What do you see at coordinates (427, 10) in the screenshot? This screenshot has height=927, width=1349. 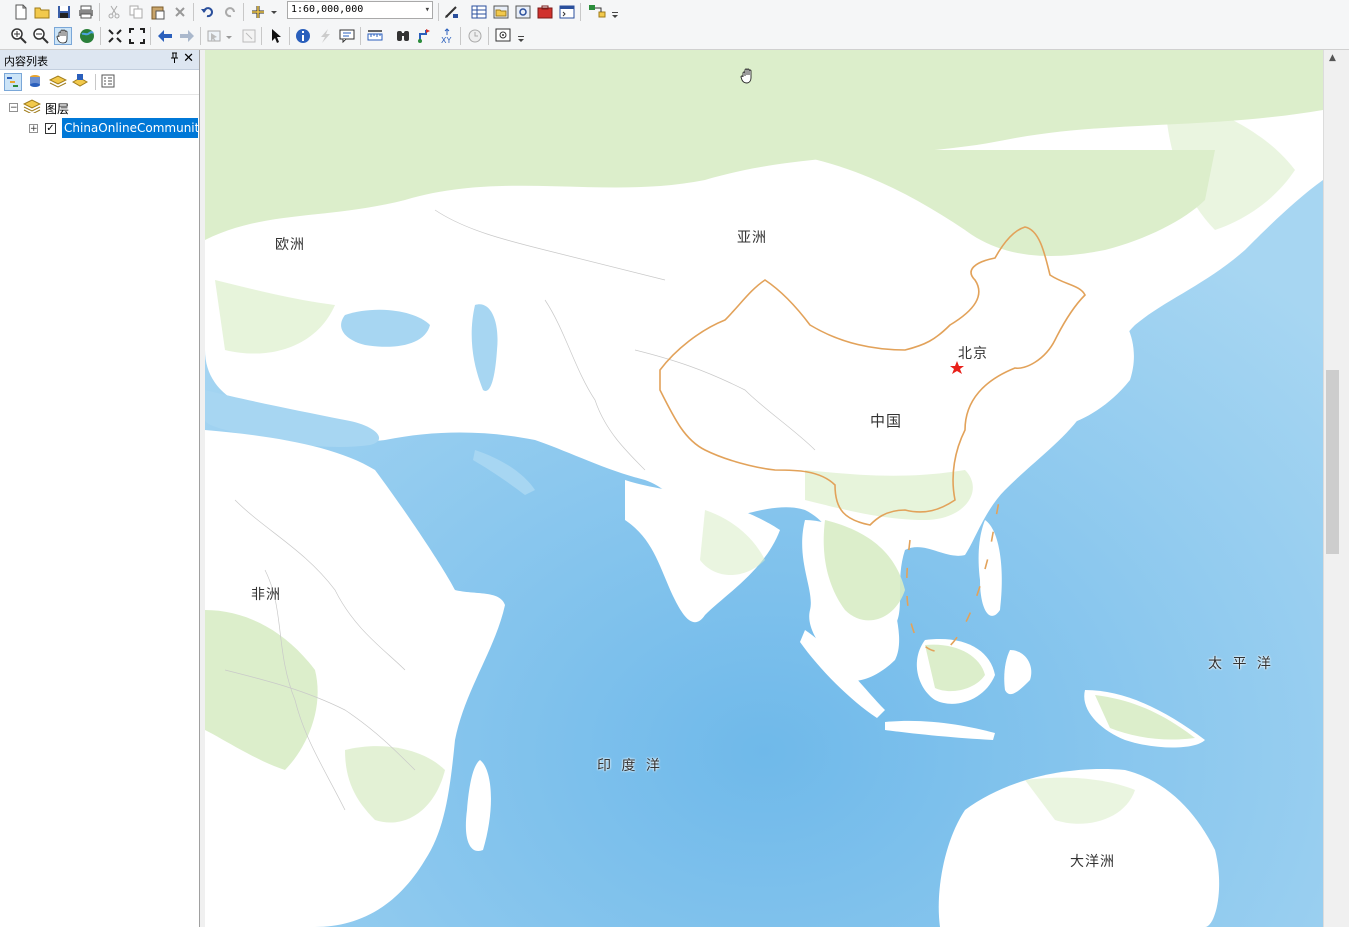 I see `chevron-down-icon: ▾` at bounding box center [427, 10].